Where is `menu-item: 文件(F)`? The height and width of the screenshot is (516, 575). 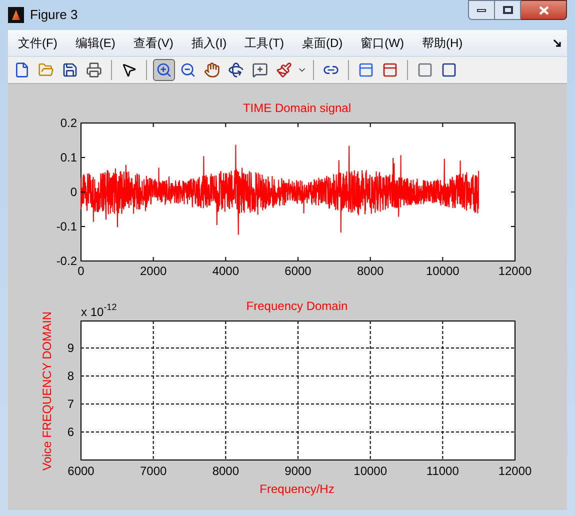
menu-item: 文件(F) is located at coordinates (38, 43).